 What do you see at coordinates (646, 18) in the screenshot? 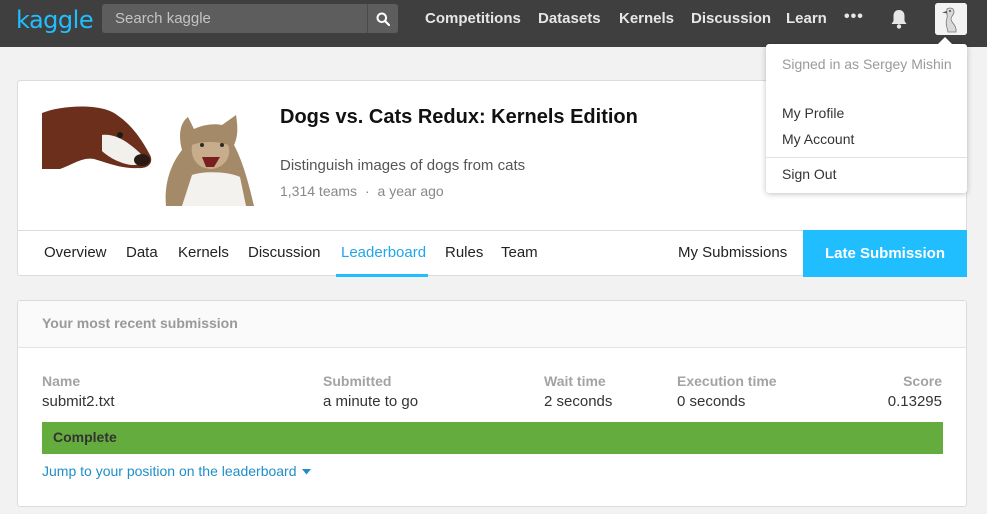
I see `nav-kernels: Kernels` at bounding box center [646, 18].